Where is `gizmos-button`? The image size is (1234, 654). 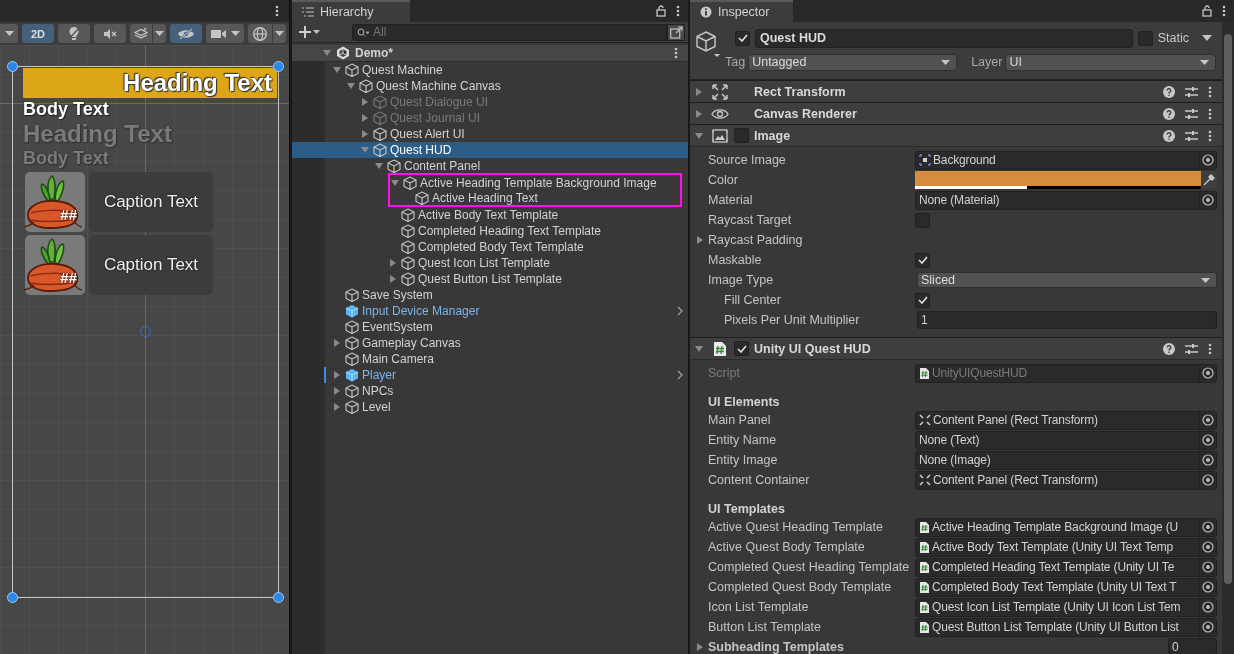
gizmos-button is located at coordinates (260, 33).